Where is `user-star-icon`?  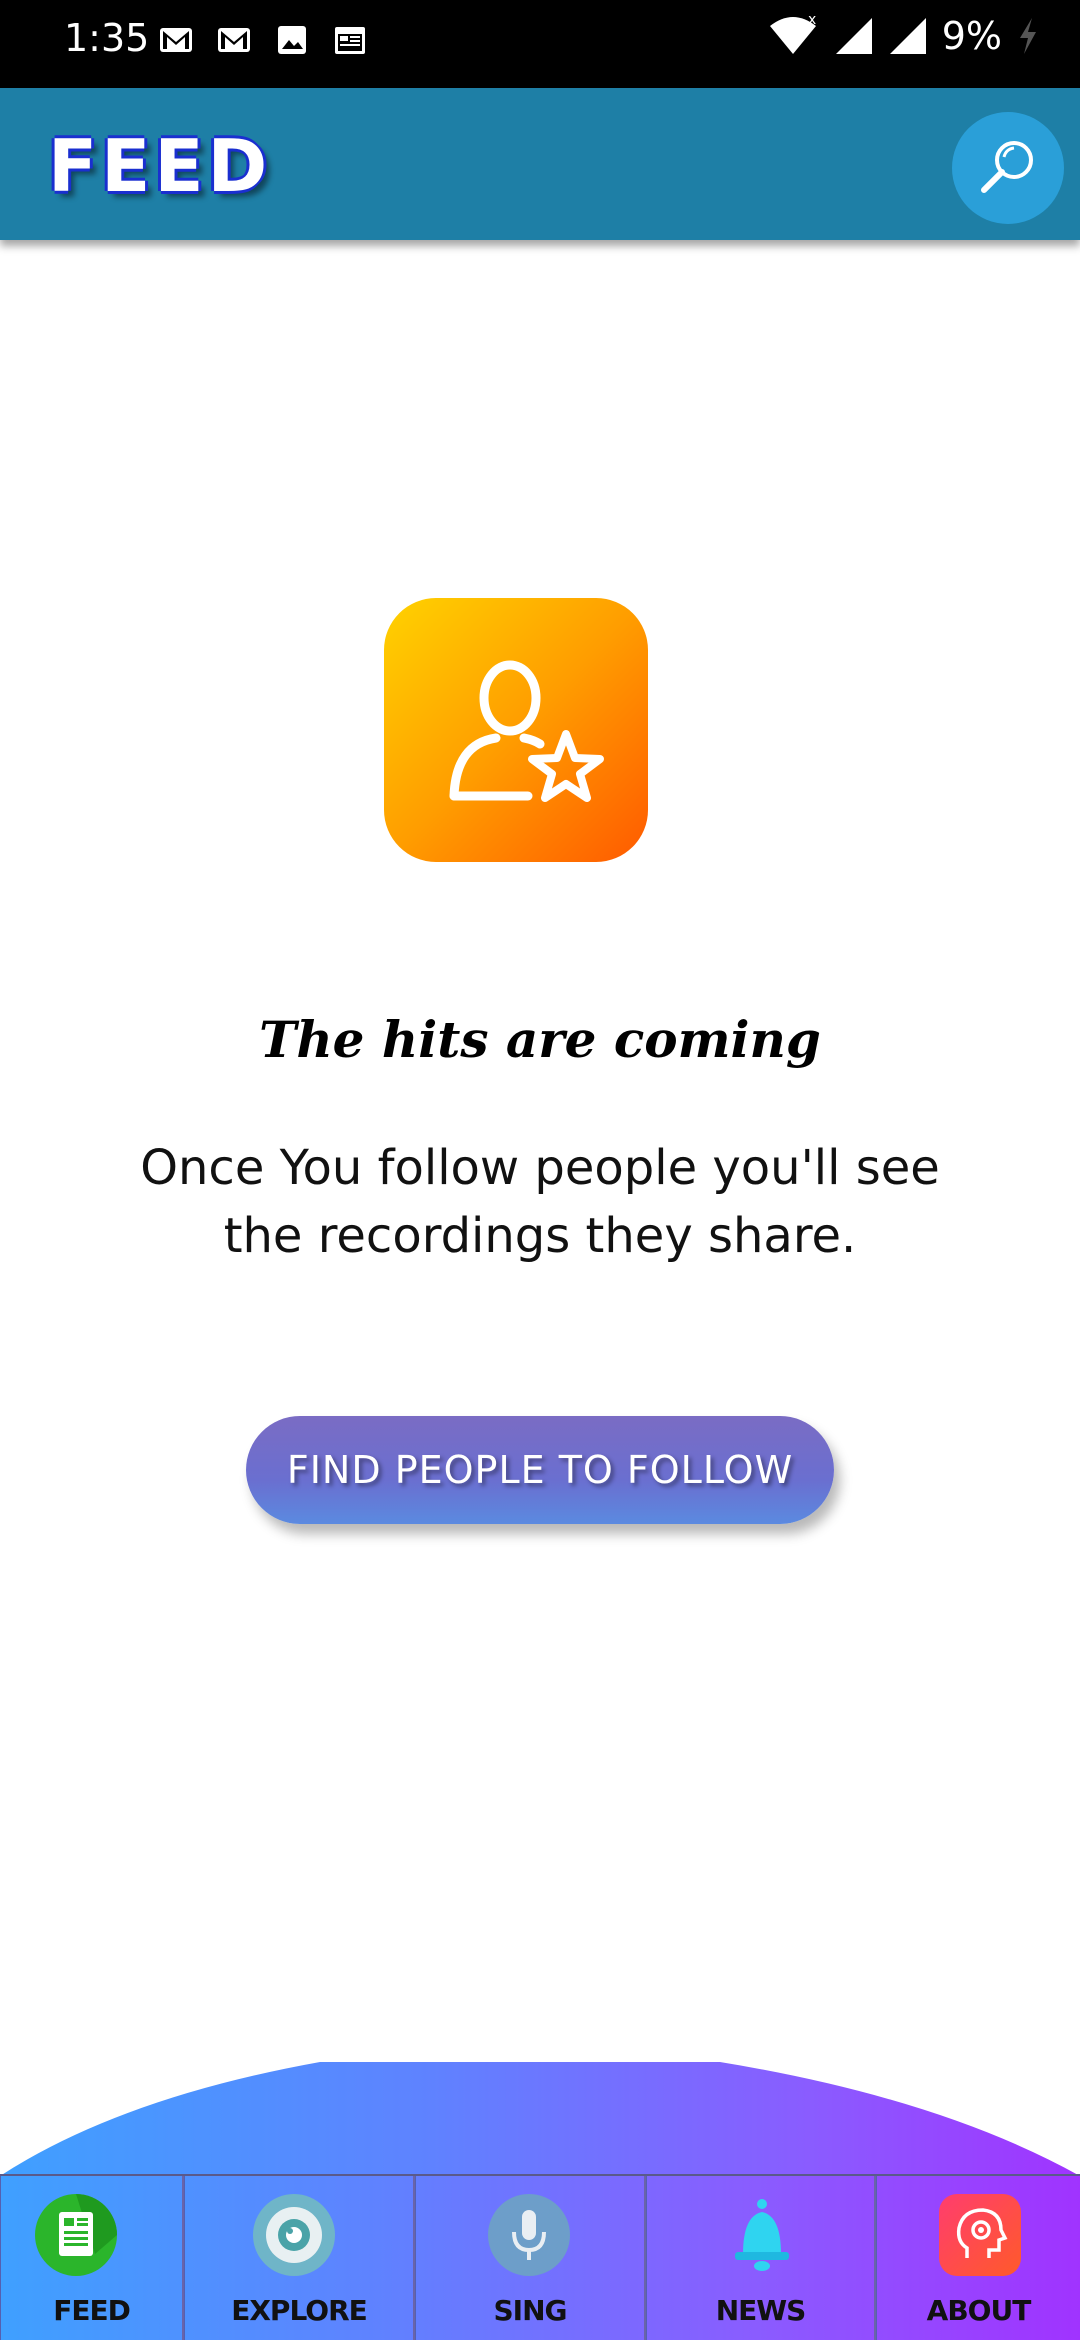
user-star-icon is located at coordinates (516, 730).